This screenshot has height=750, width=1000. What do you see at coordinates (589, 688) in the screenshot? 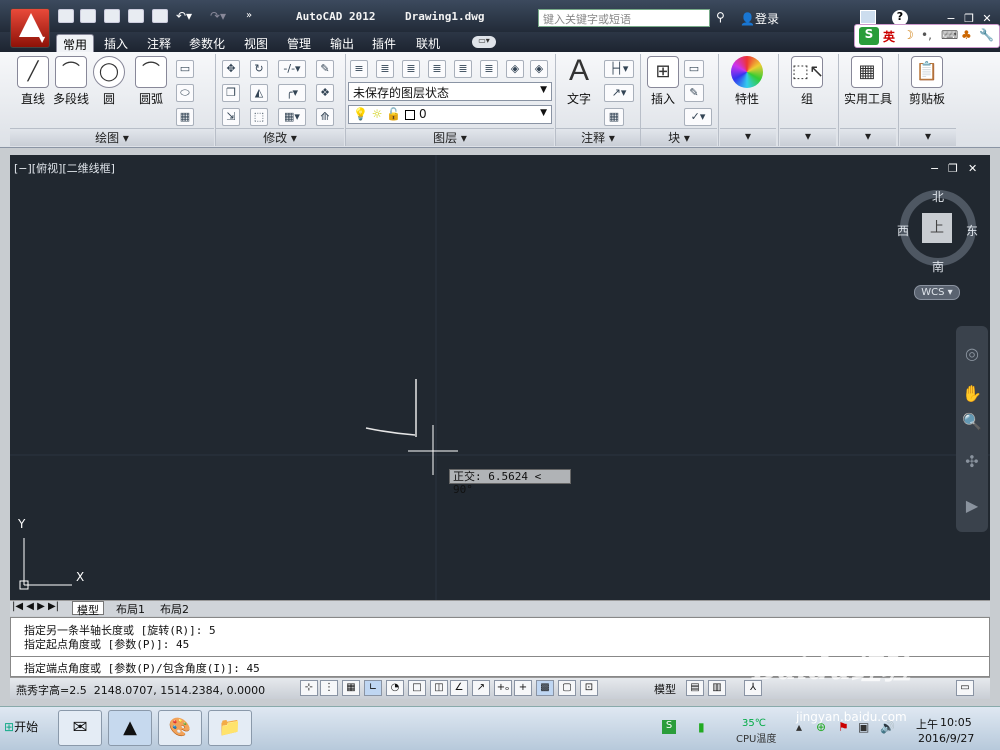
I see `selection-cycling-icon: ⊡` at bounding box center [589, 688].